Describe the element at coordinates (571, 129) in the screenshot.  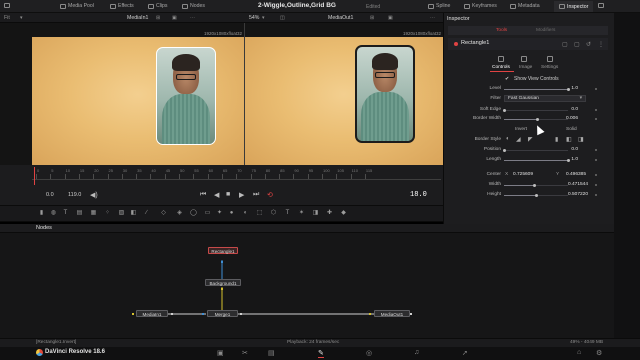
I see `solid-toggle: Solid` at that location.